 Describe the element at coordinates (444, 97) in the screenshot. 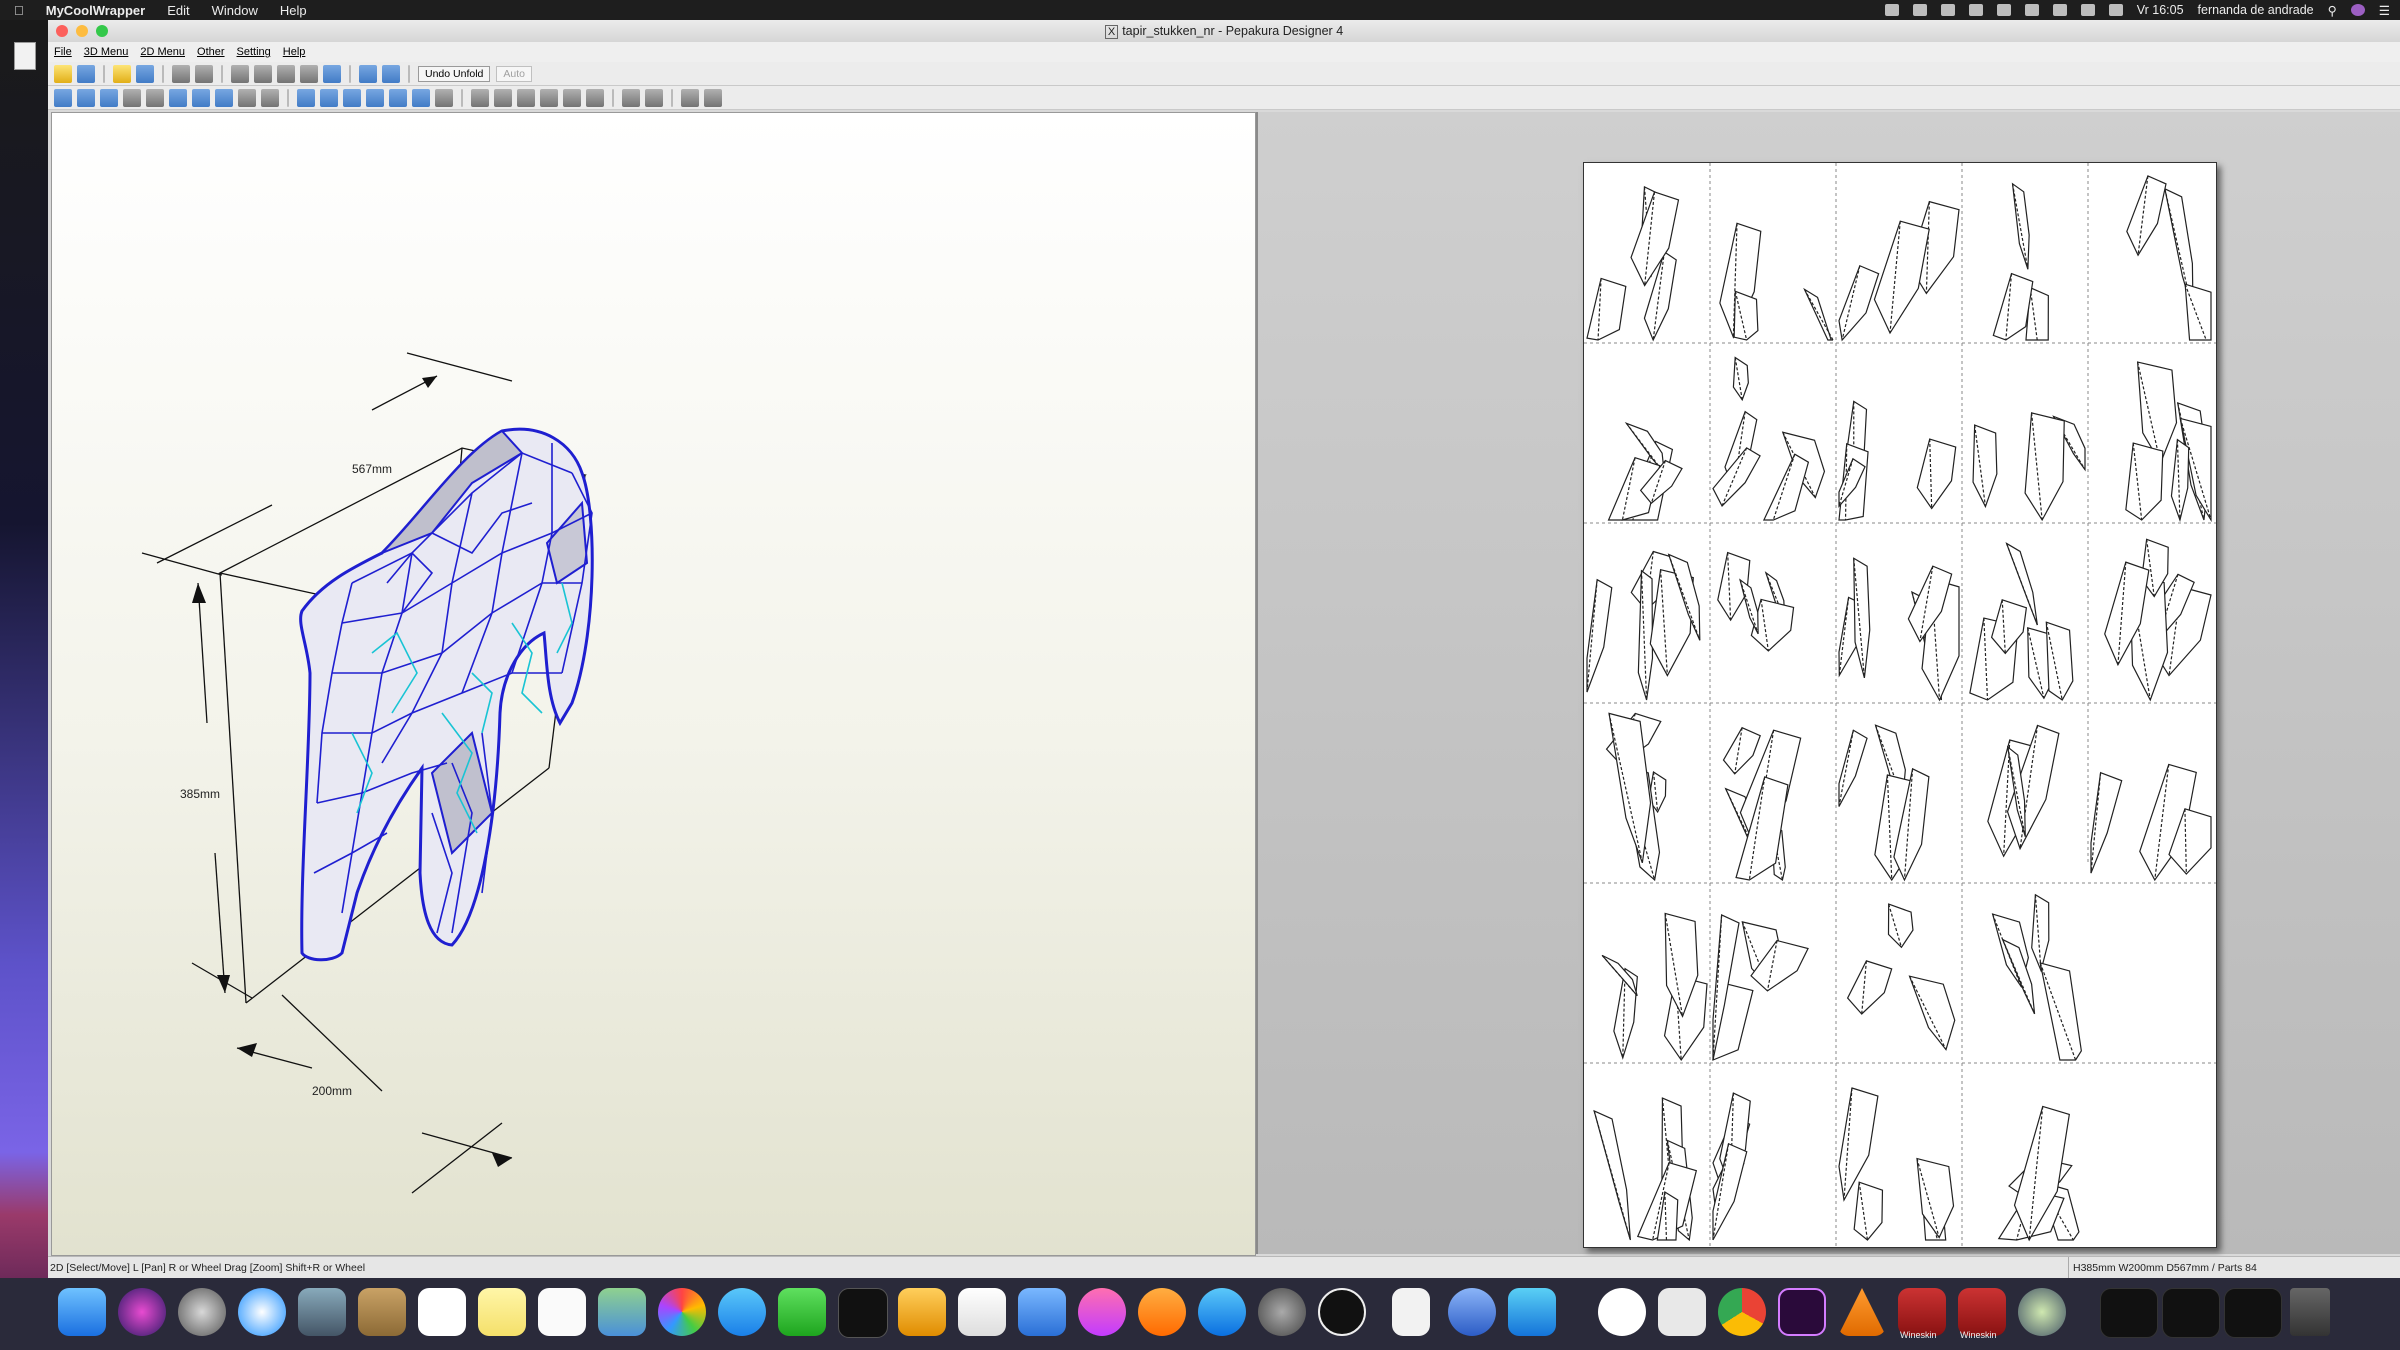

I see `print-icon` at that location.